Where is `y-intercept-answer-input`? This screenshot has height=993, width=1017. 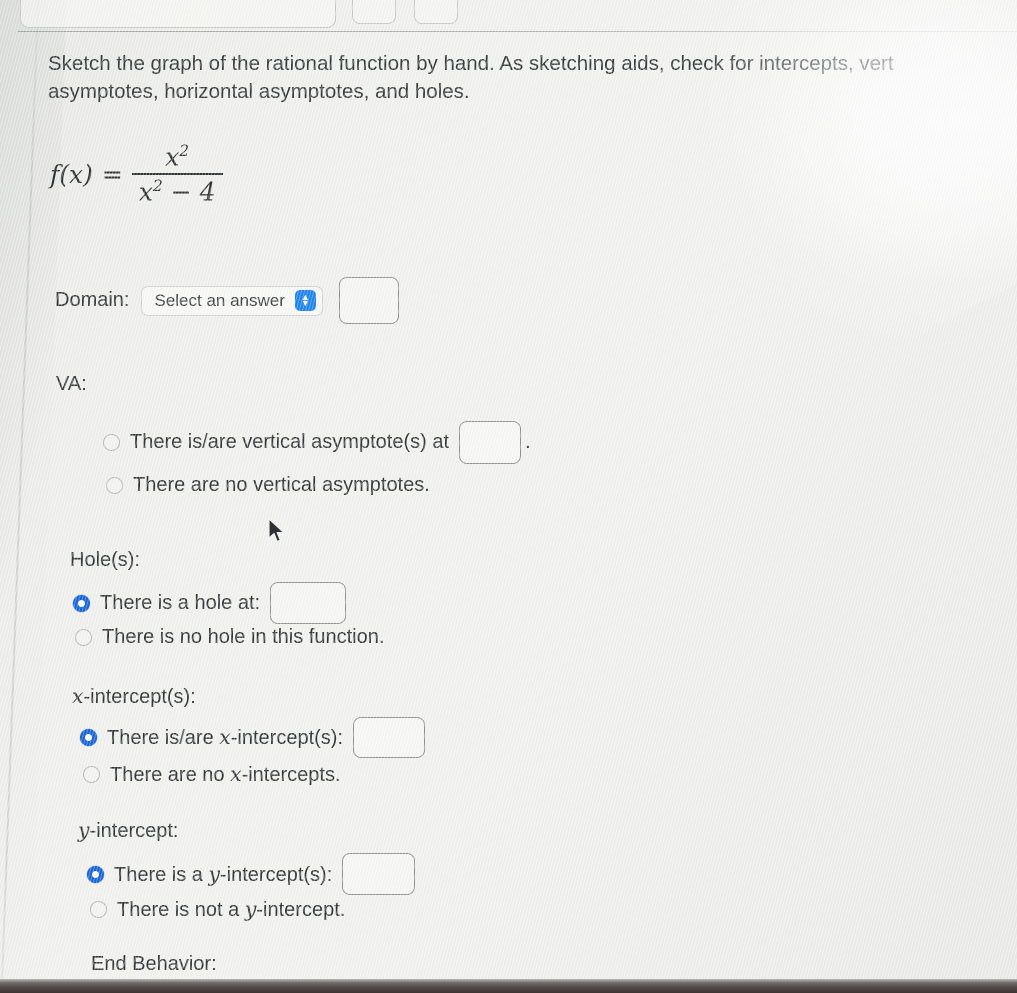 y-intercept-answer-input is located at coordinates (379, 874).